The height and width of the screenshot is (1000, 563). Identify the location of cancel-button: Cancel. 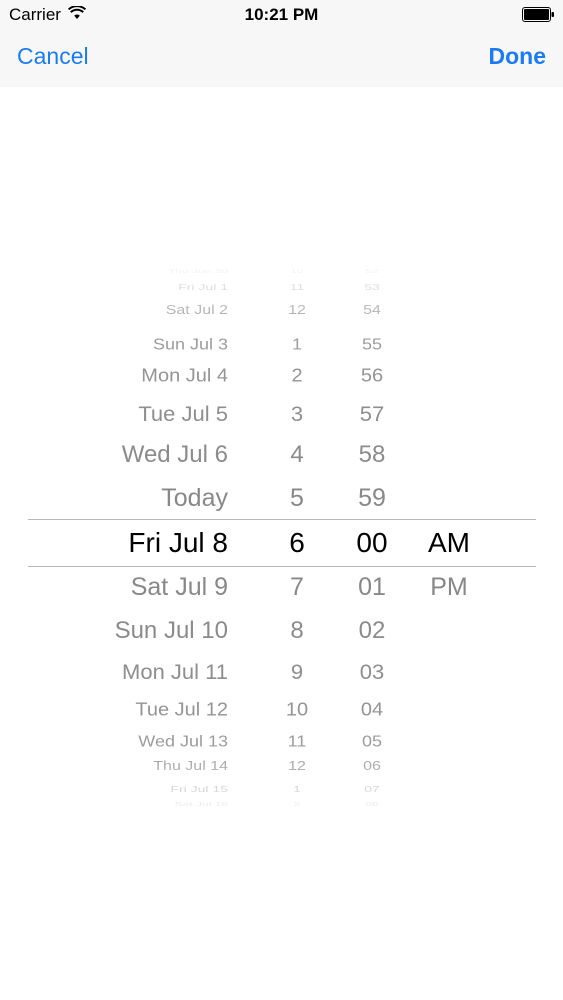
(53, 56).